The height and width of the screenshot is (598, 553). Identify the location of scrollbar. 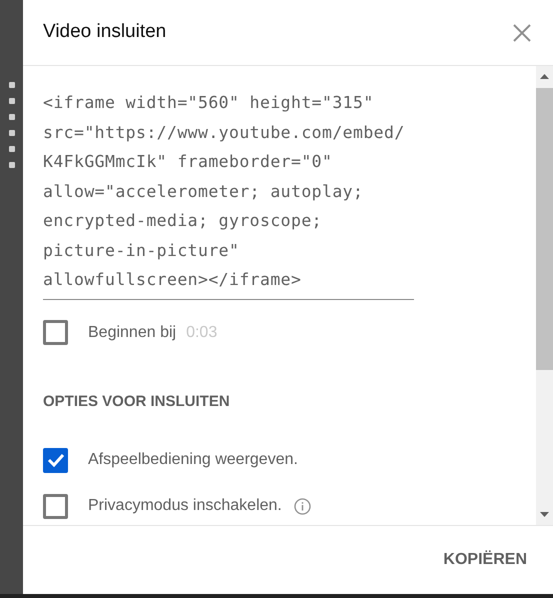
(544, 295).